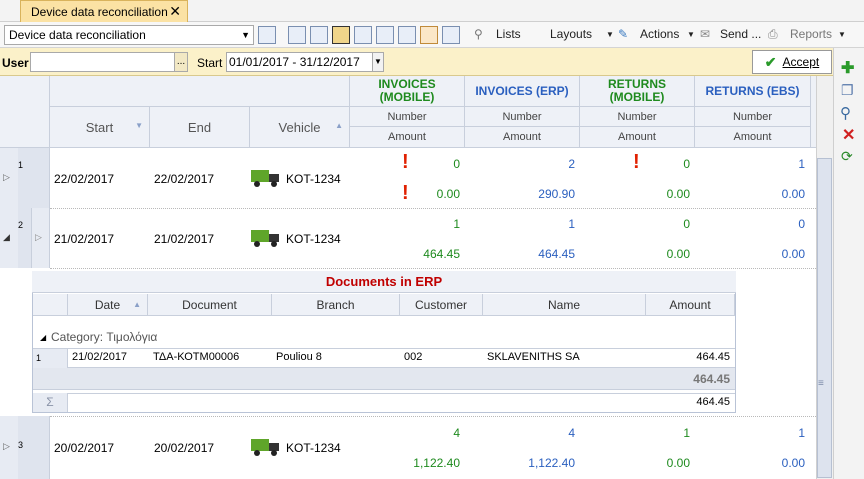  Describe the element at coordinates (571, 224) in the screenshot. I see `invoices-erp-number: 1` at that location.